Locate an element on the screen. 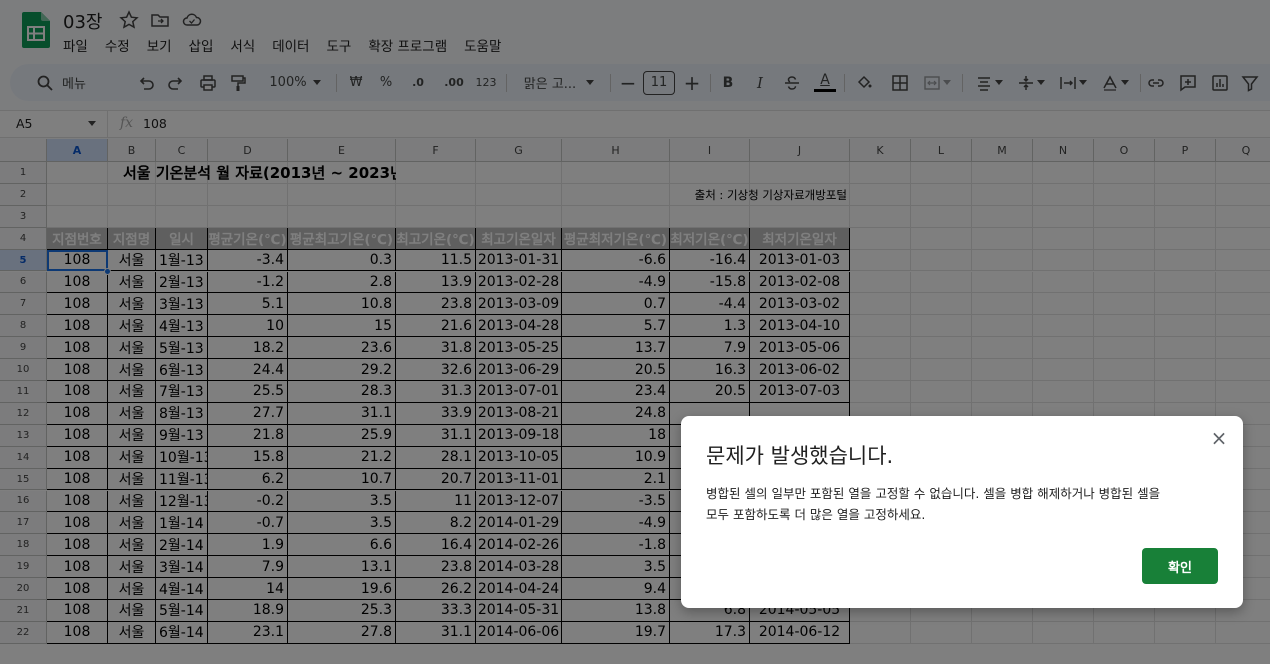  ok-button: 확인 is located at coordinates (1180, 566).